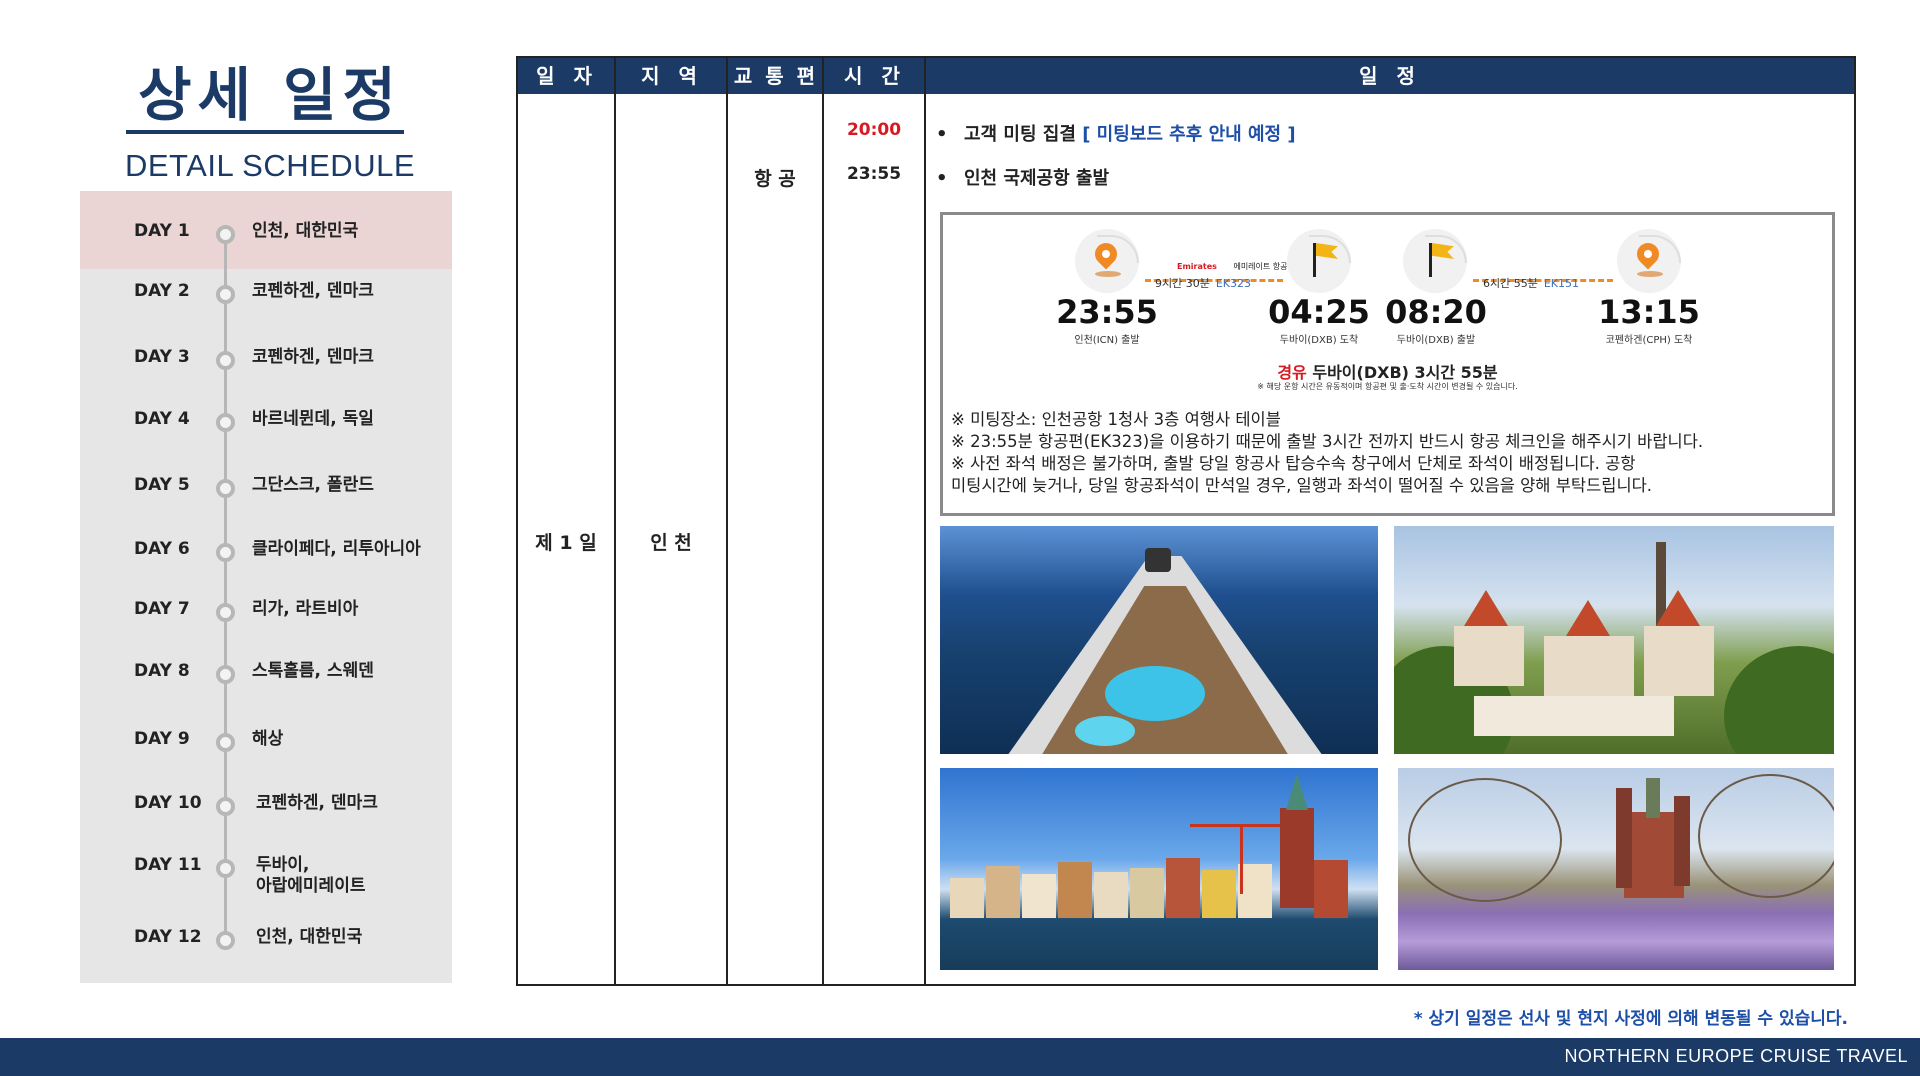 The width and height of the screenshot is (1920, 1076). Describe the element at coordinates (336, 549) in the screenshot. I see `day-place: 클라이페다, 리투아니아` at that location.